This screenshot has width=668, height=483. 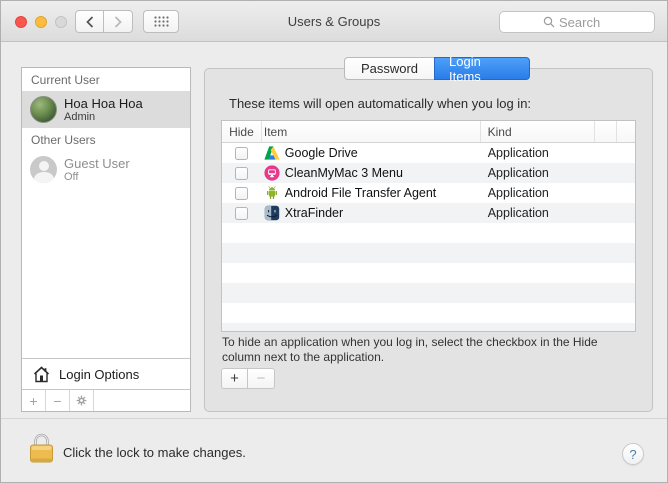 What do you see at coordinates (272, 213) in the screenshot?
I see `icon-xtrafinder` at bounding box center [272, 213].